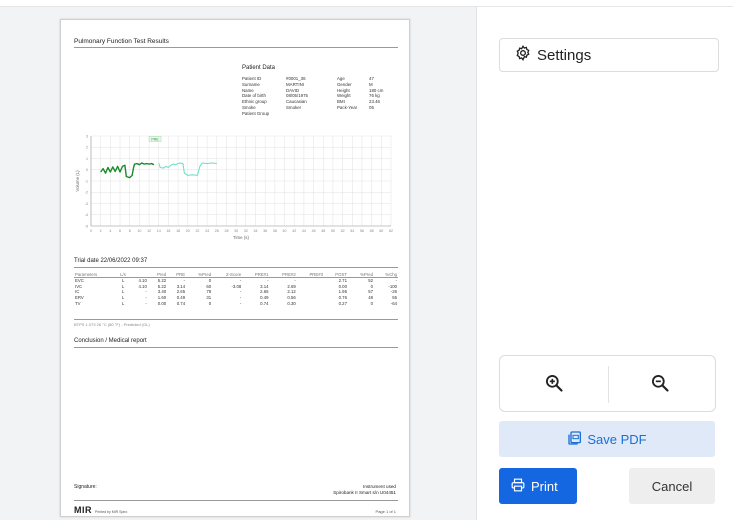 The width and height of the screenshot is (733, 520). What do you see at coordinates (139, 231) in the screenshot?
I see `x-tick-label: 10` at bounding box center [139, 231].